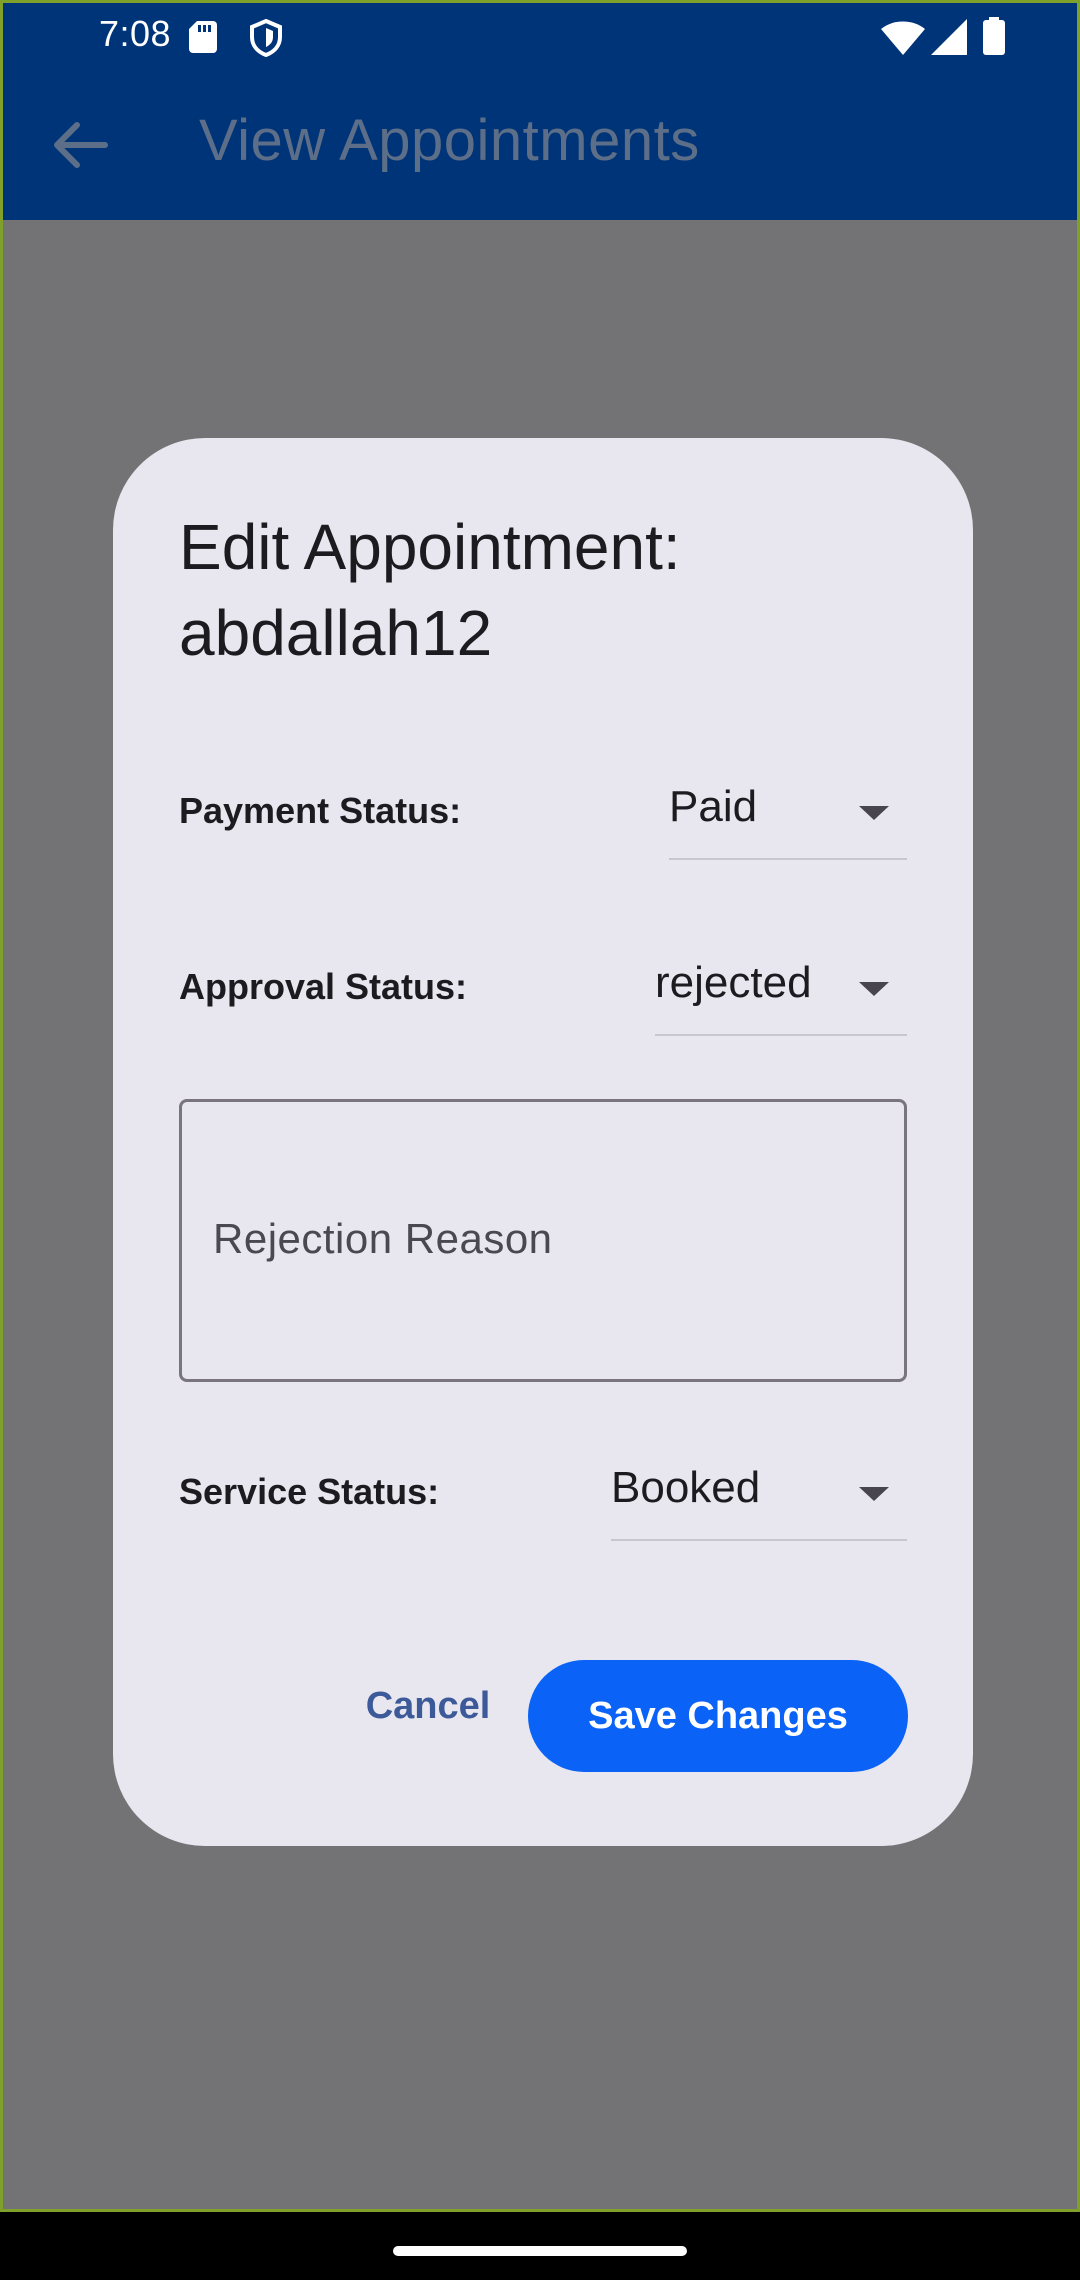 This screenshot has width=1080, height=2280. I want to click on shield-icon, so click(266, 38).